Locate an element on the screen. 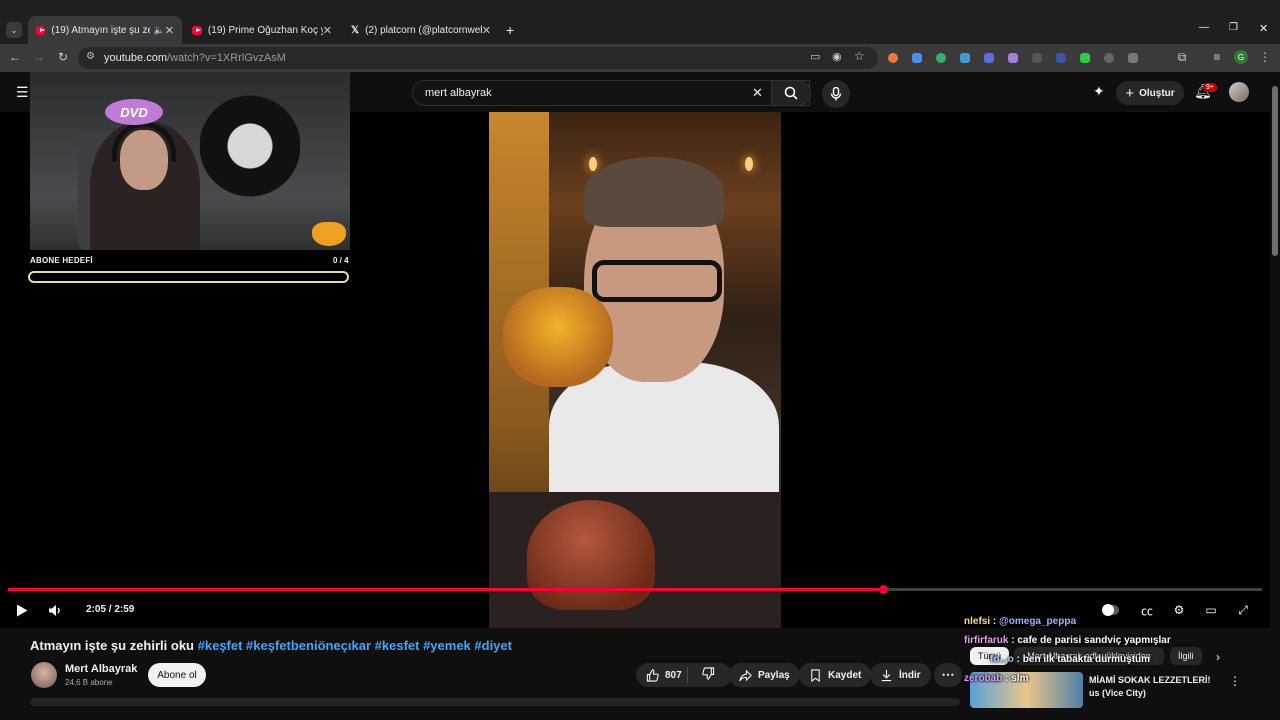  tab-search-chevron-icon: ⌄ is located at coordinates (14, 30).